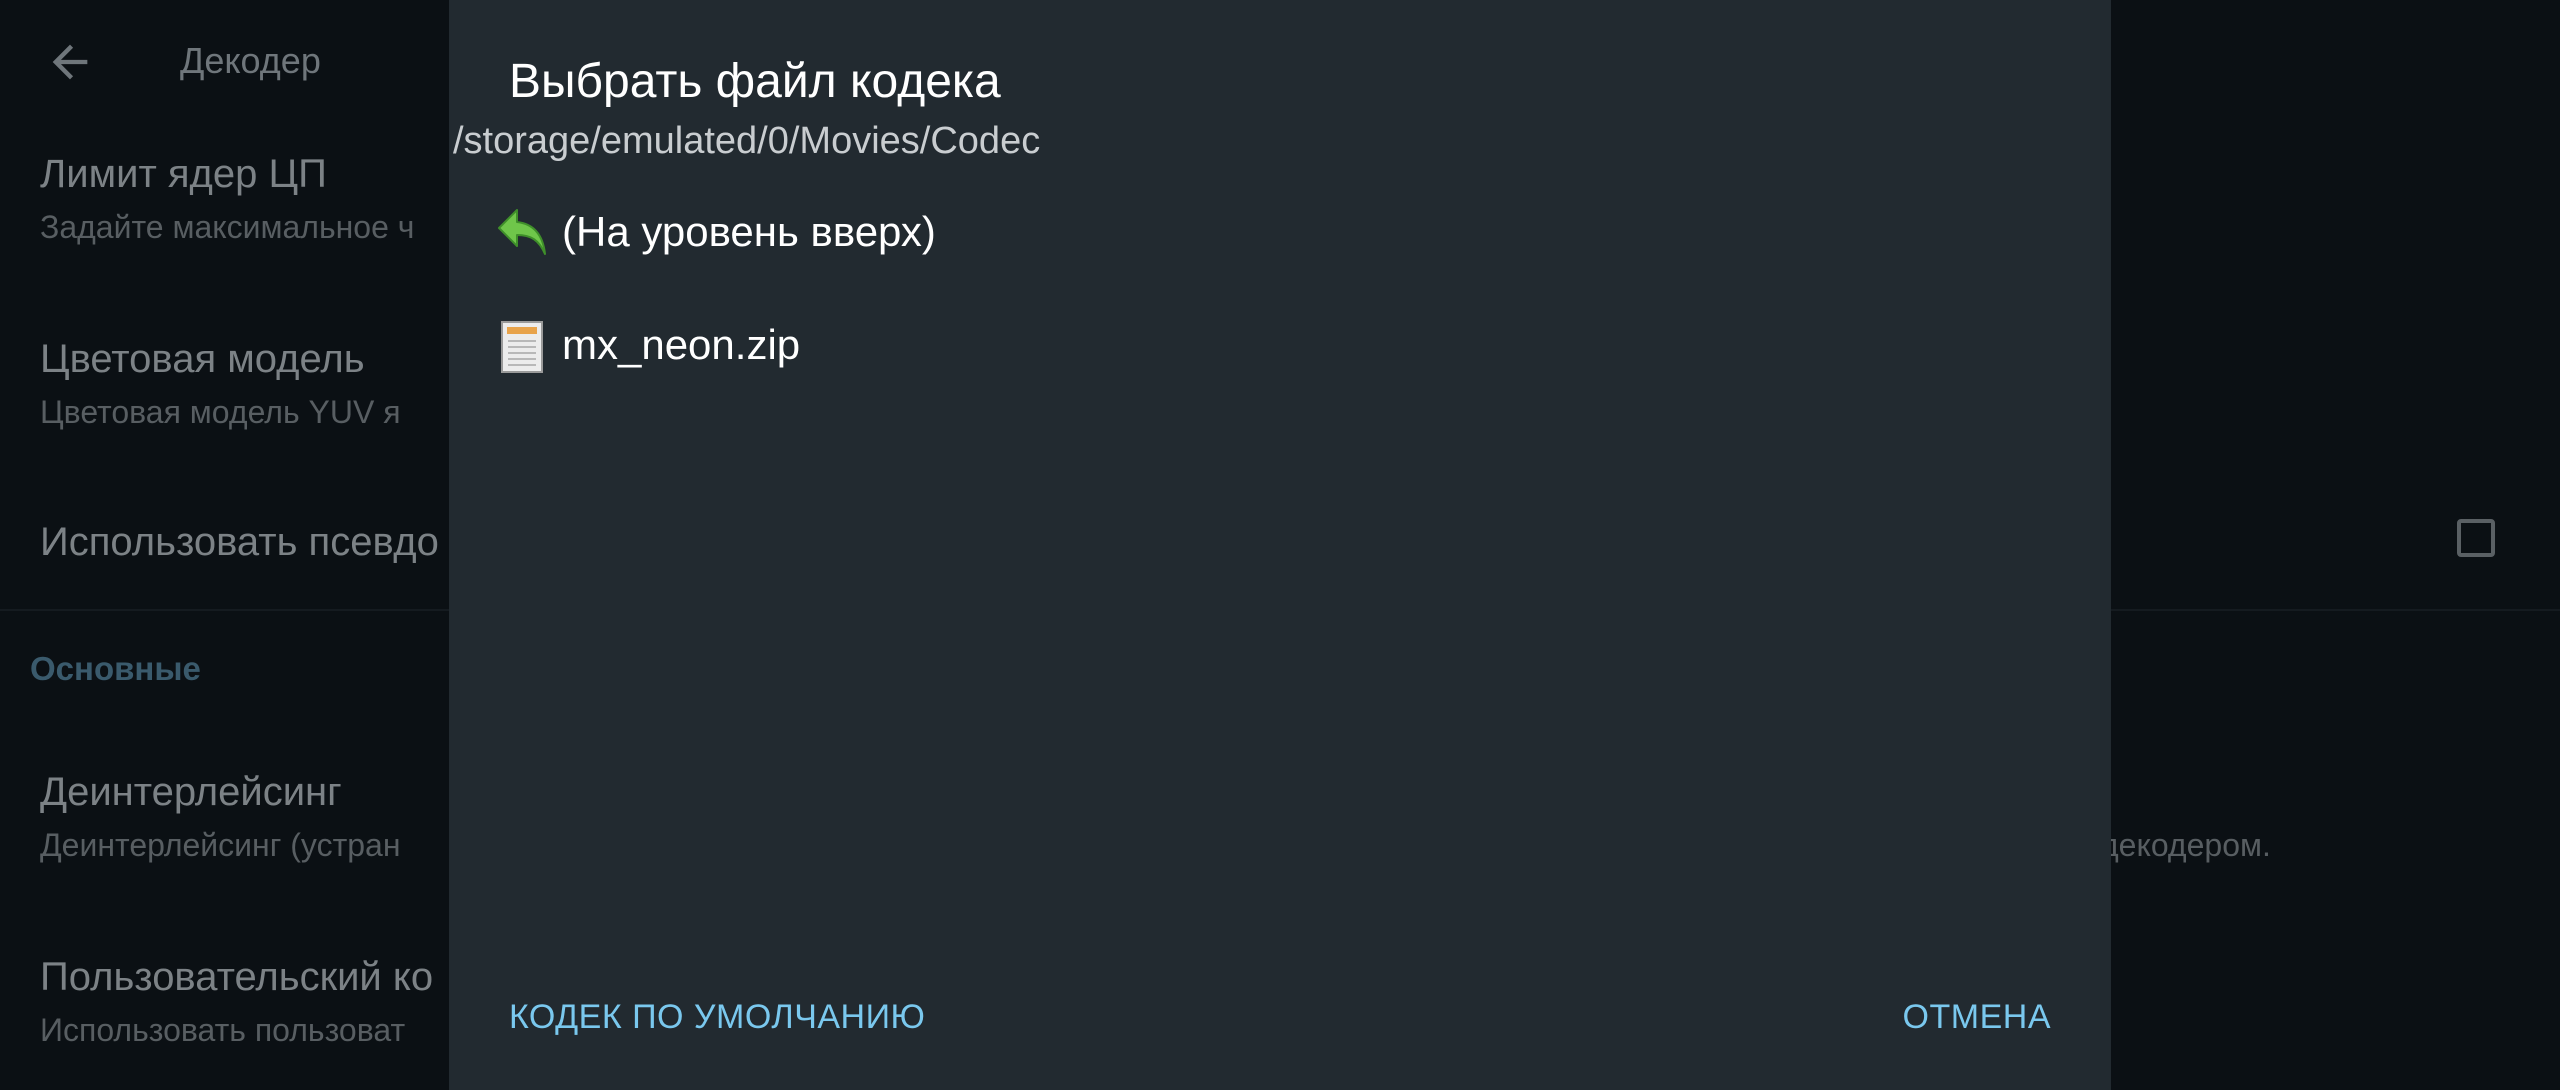 The image size is (2560, 1090). What do you see at coordinates (239, 542) in the screenshot?
I see `pref-pseudo-title: Использовать псевдо` at bounding box center [239, 542].